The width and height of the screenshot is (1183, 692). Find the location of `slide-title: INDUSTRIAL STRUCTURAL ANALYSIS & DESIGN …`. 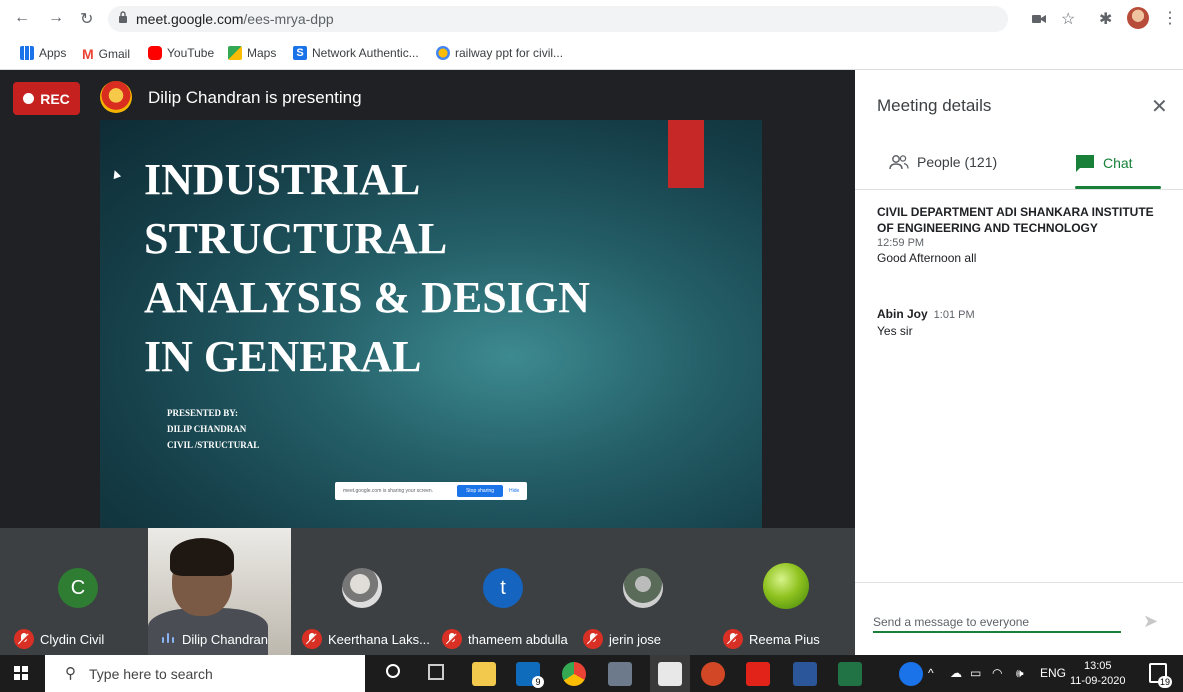

slide-title: INDUSTRIAL STRUCTURAL ANALYSIS & DESIGN … is located at coordinates (367, 268).